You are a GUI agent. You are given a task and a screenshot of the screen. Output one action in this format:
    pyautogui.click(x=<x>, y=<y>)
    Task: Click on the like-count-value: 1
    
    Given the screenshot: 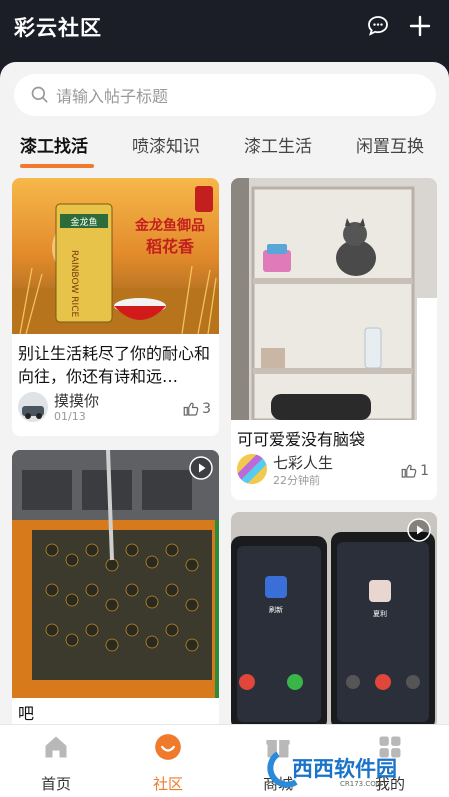 What is the action you would take?
    pyautogui.click(x=424, y=471)
    